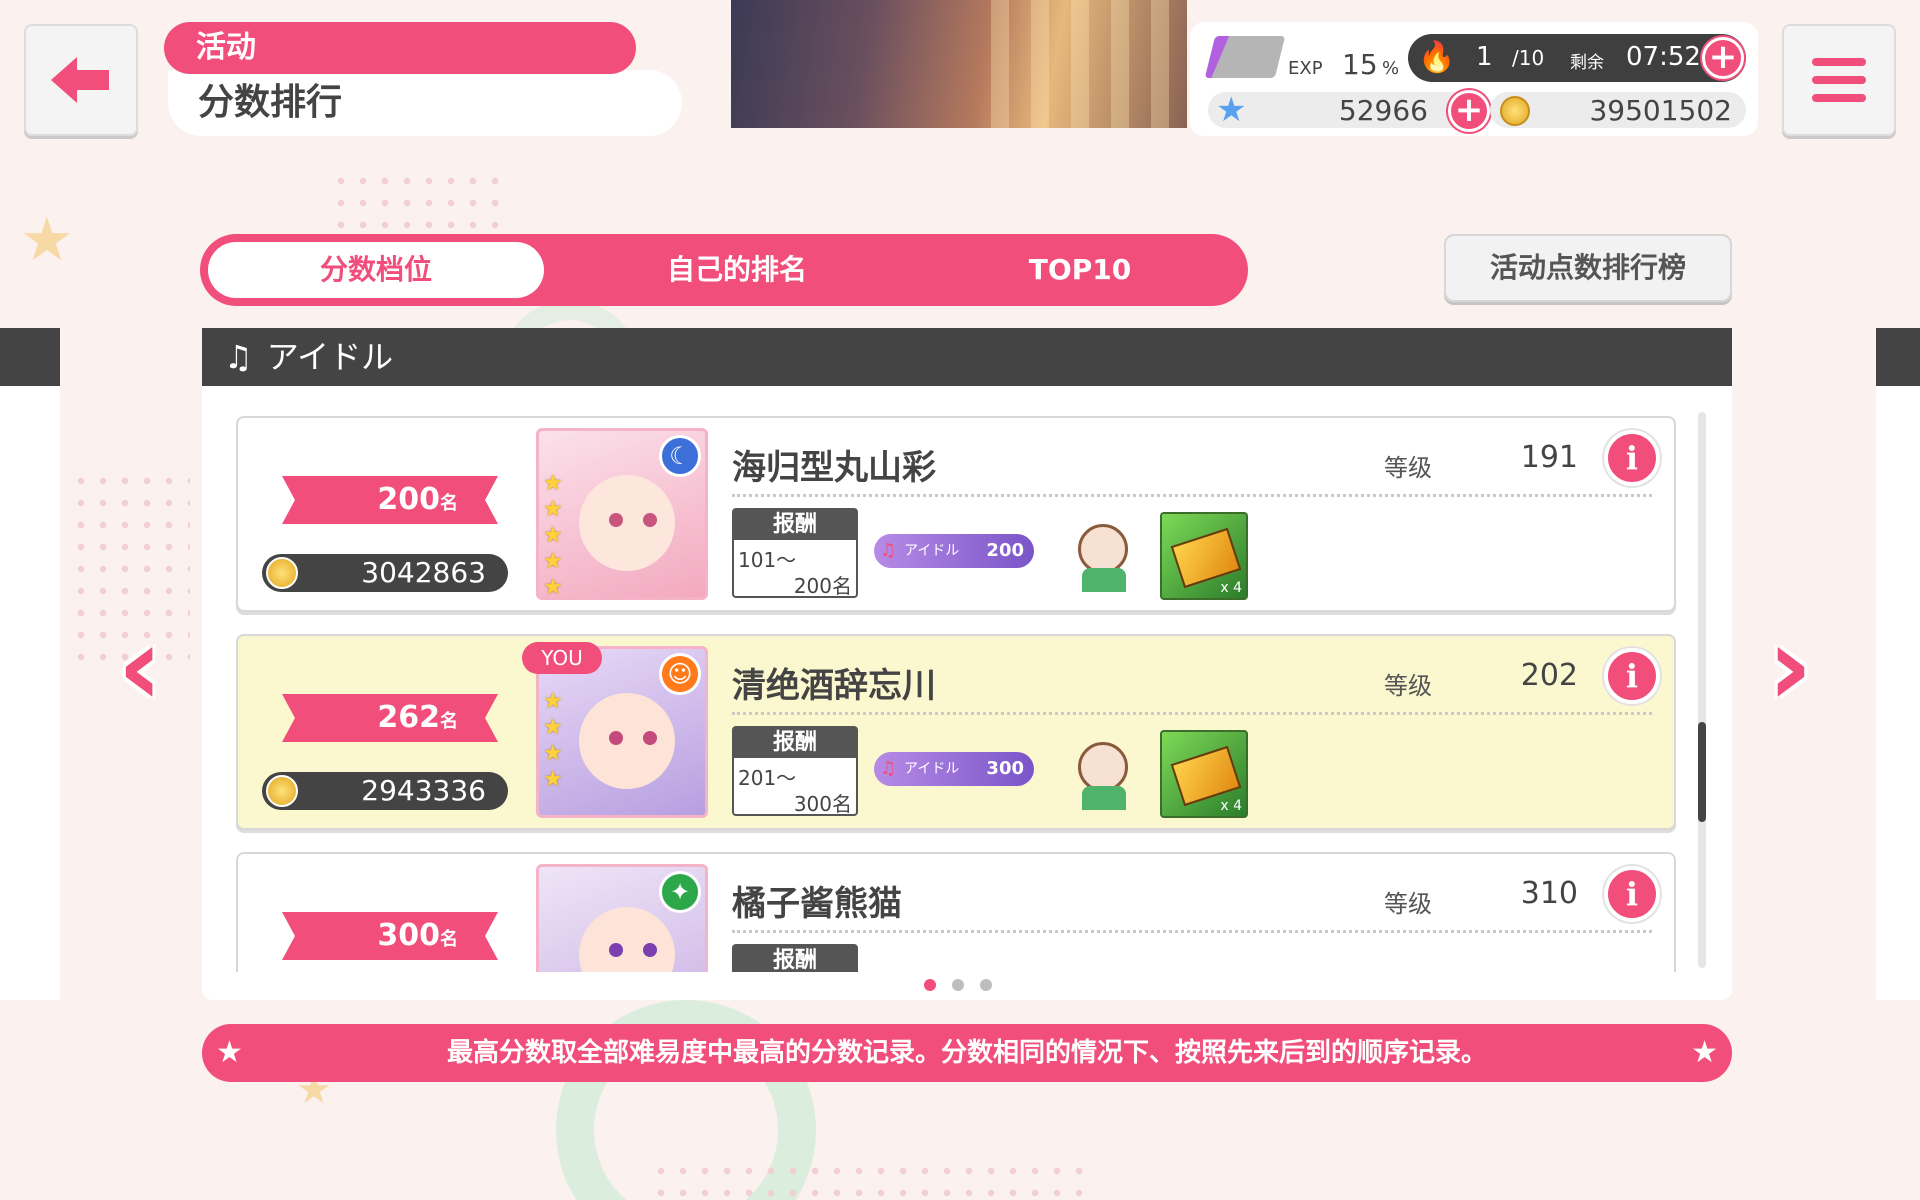 The width and height of the screenshot is (1920, 1200). What do you see at coordinates (822, 804) in the screenshot?
I see `reward-range-to: 300名` at bounding box center [822, 804].